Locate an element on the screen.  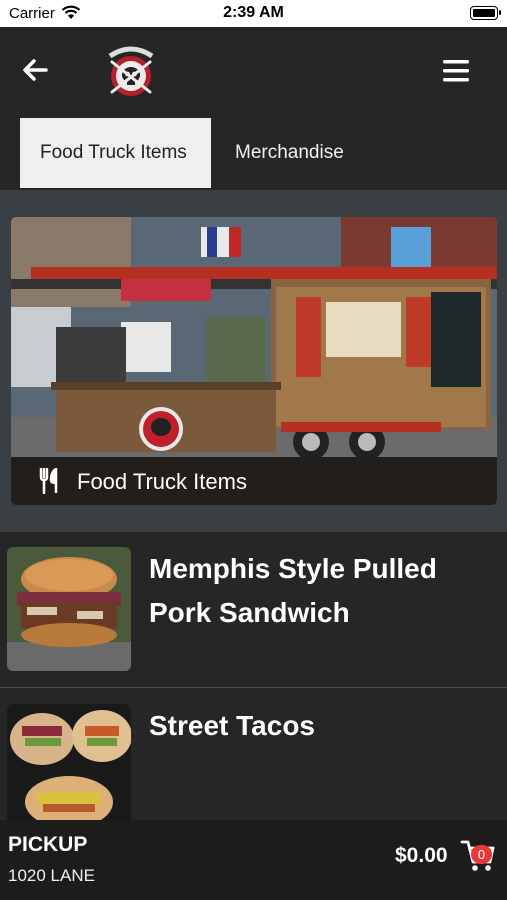
cart-count-badge: 0 is located at coordinates (481, 854).